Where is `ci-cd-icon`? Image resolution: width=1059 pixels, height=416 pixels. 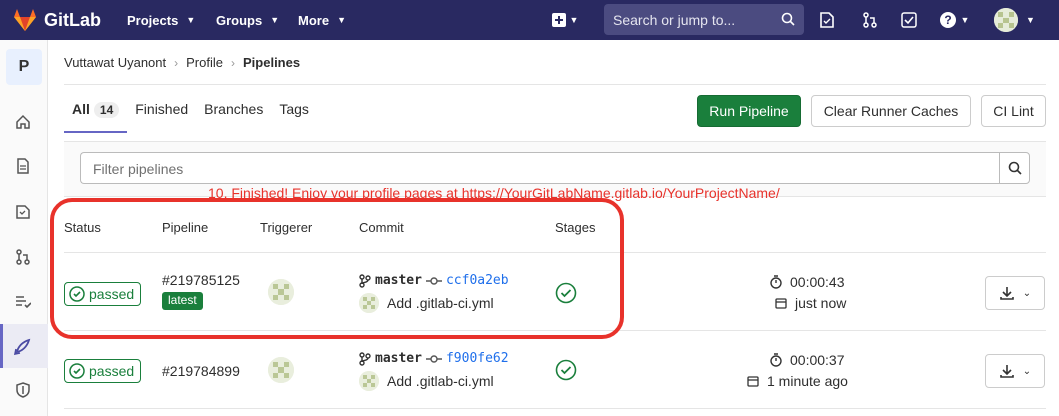
ci-cd-icon is located at coordinates (23, 301).